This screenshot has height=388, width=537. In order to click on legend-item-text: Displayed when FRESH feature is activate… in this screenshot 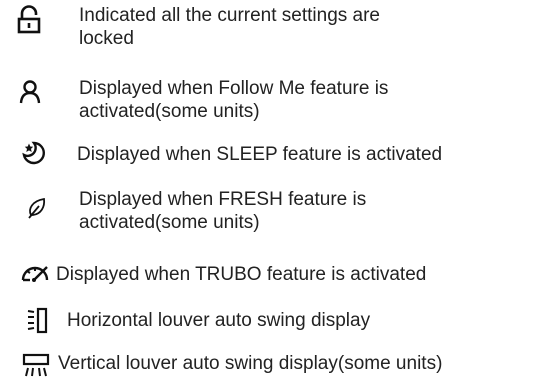, I will do `click(222, 211)`.